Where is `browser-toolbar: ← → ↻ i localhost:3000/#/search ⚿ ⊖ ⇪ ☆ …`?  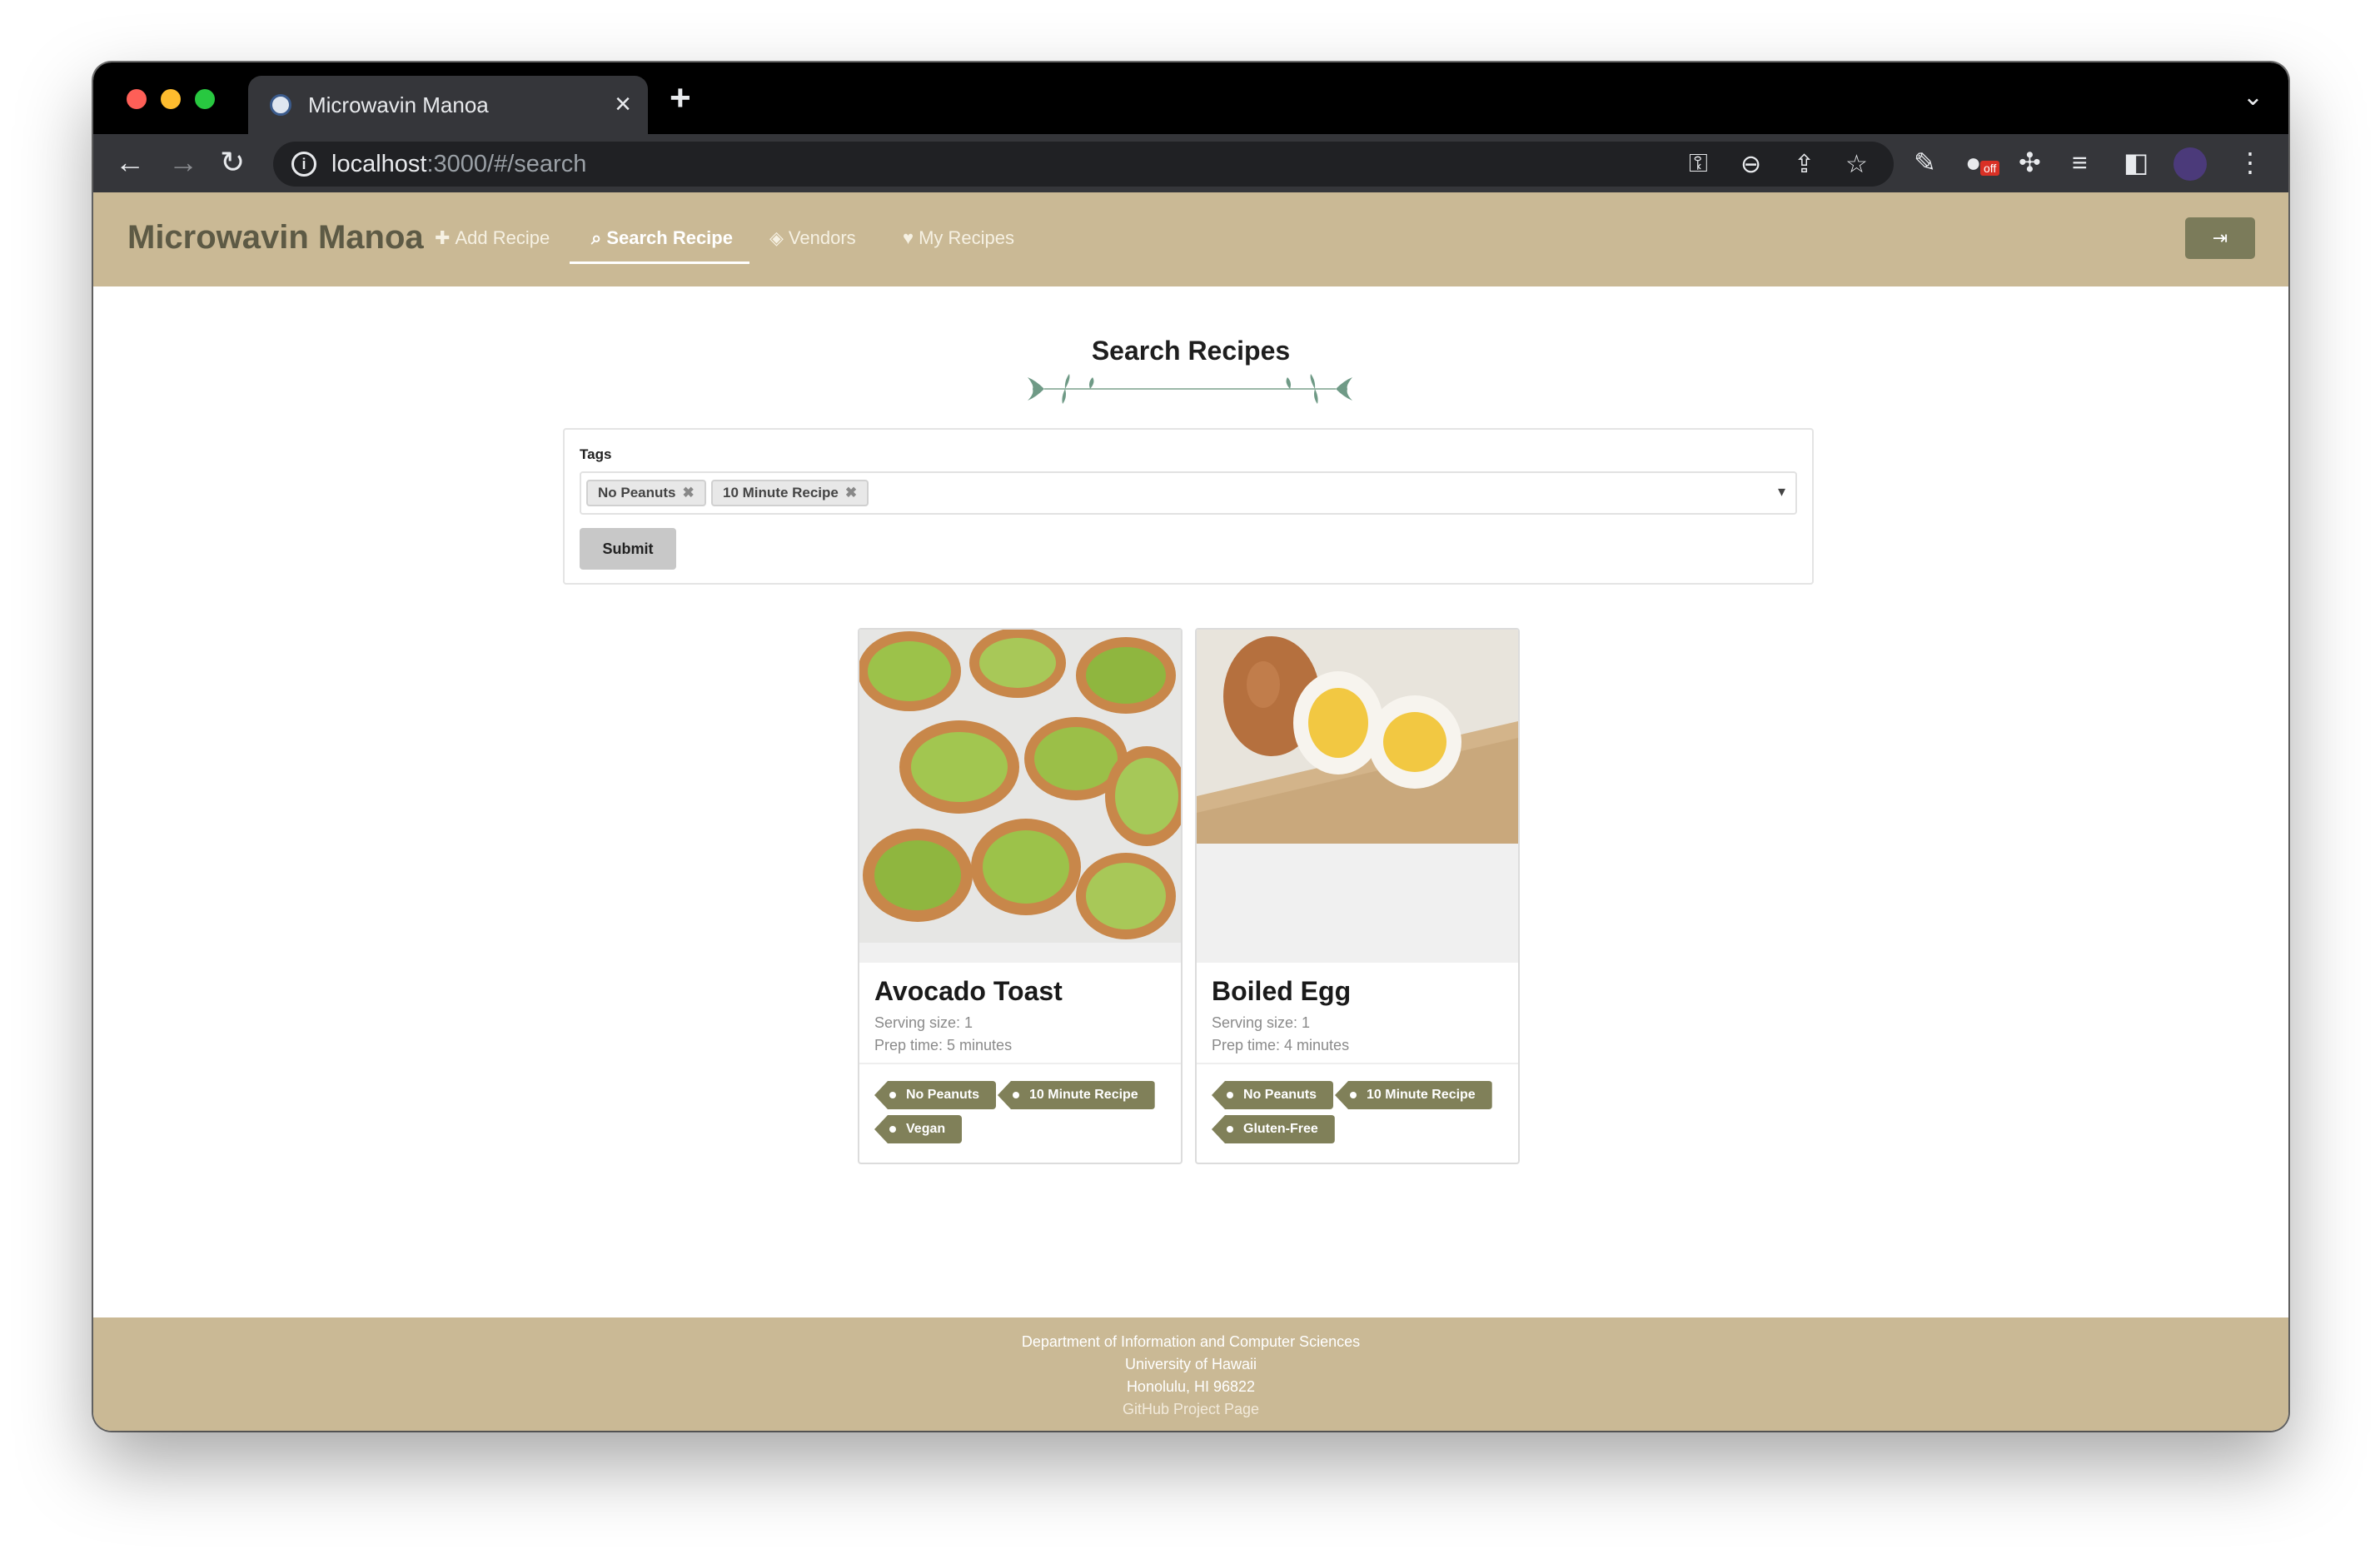 browser-toolbar: ← → ↻ i localhost:3000/#/search ⚿ ⊖ ⇪ ☆ … is located at coordinates (1190, 163).